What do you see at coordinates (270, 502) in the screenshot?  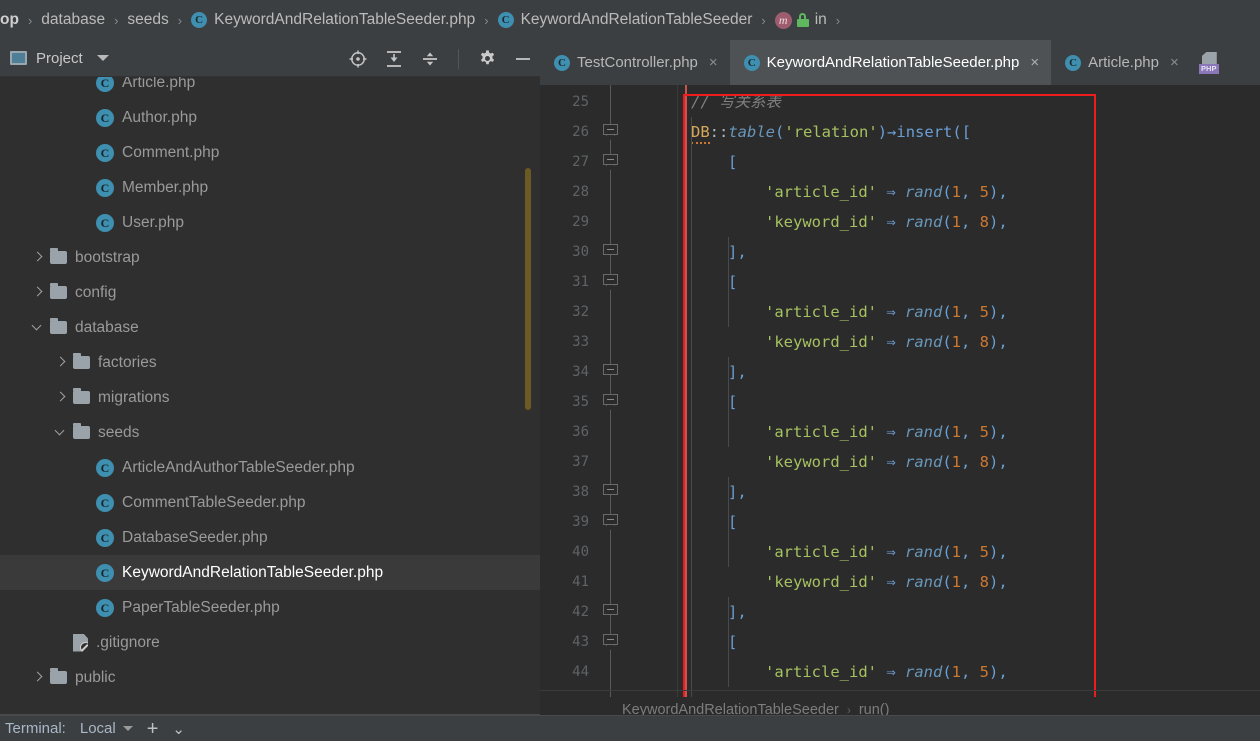 I see `tree-item-commenttableseeder-php: C CommentTableSeeder.php` at bounding box center [270, 502].